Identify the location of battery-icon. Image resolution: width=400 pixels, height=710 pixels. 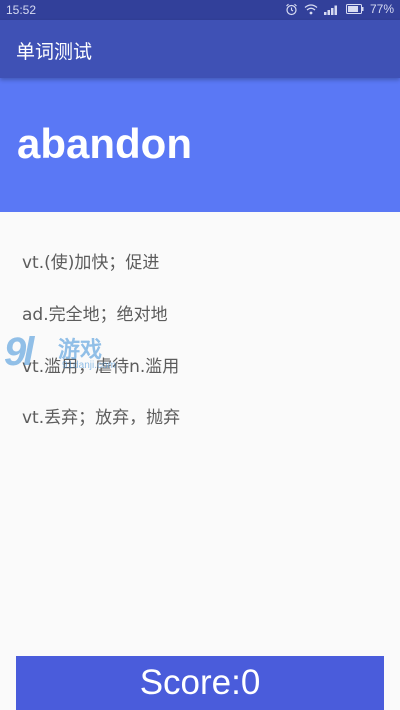
(354, 9).